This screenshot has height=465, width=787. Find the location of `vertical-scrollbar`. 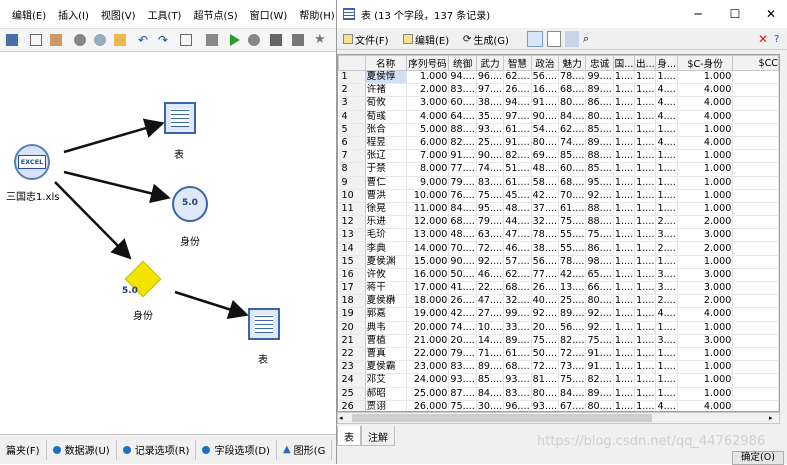

vertical-scrollbar is located at coordinates (783, 233).